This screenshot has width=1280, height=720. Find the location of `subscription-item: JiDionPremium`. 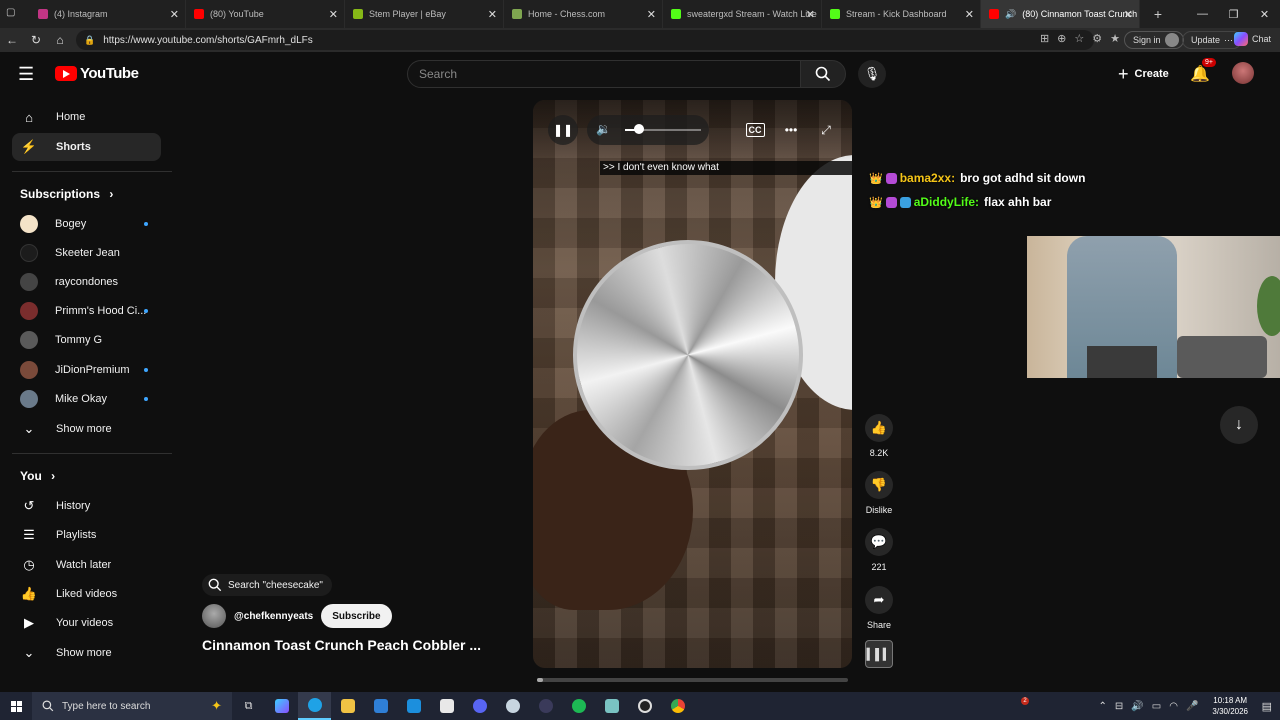

subscription-item: JiDionPremium is located at coordinates (90, 370).